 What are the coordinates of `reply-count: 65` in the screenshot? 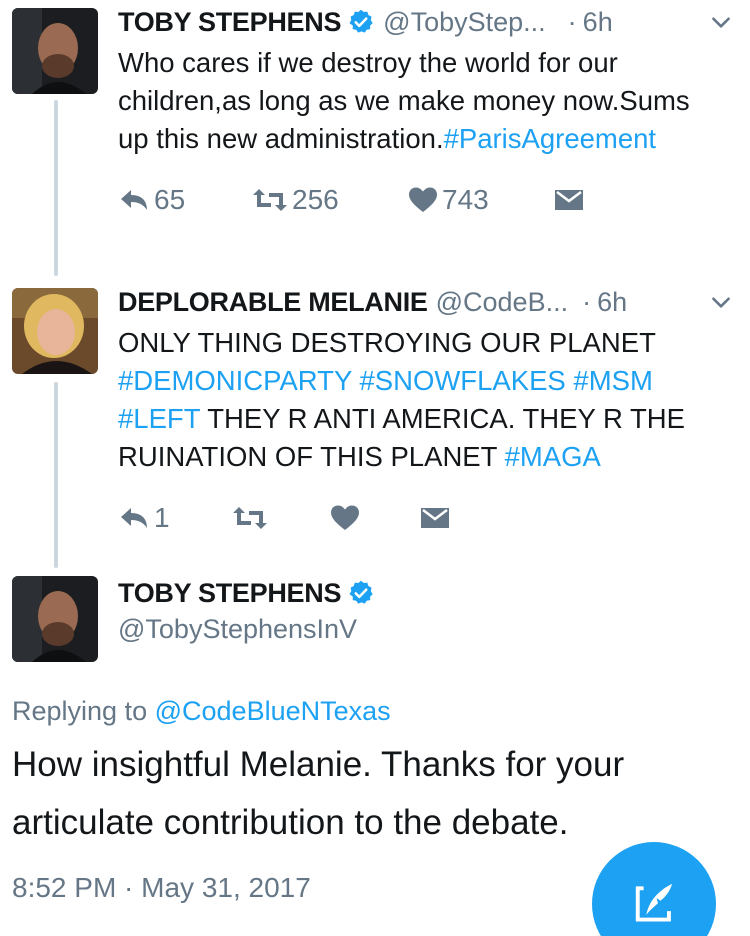 It's located at (170, 199).